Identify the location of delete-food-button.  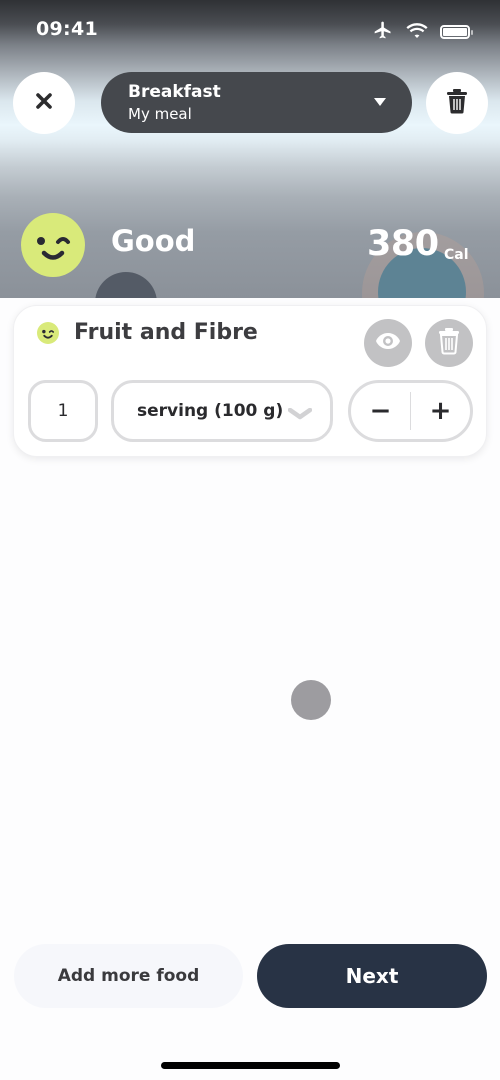
(449, 343).